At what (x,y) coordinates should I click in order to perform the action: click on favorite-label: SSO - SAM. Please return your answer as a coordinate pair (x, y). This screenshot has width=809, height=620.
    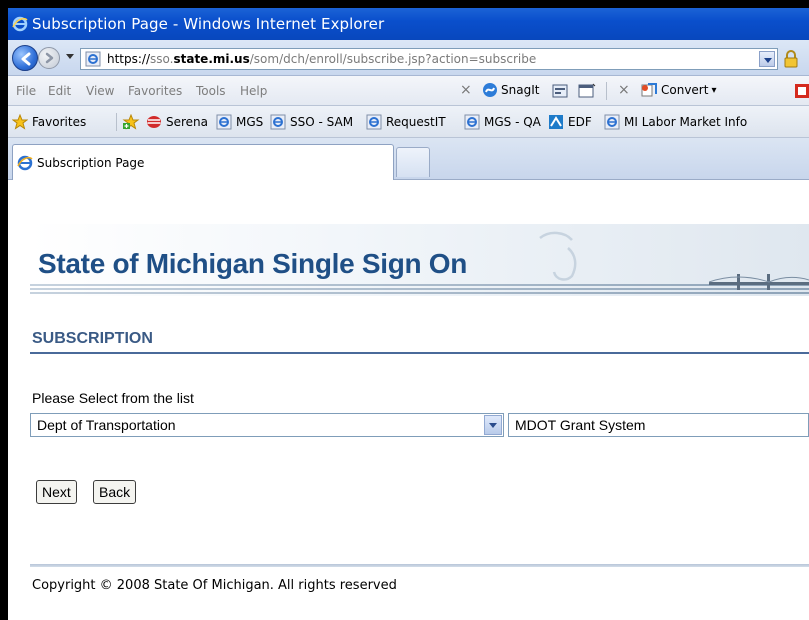
    Looking at the image, I should click on (322, 122).